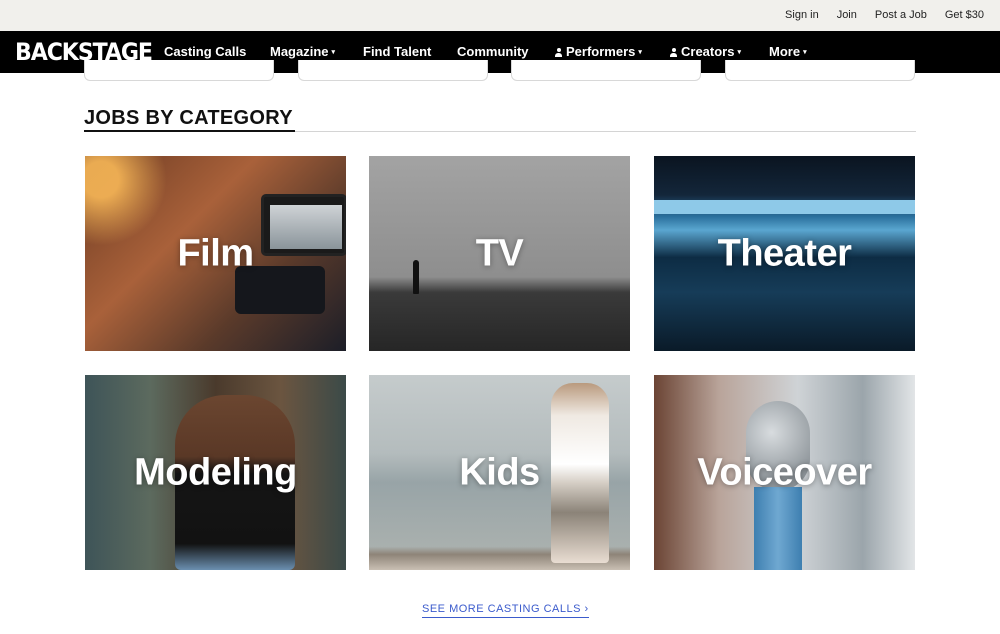  I want to click on see-more-casting-calls-link: SEE MORE CASTING CALLS ›, so click(505, 610).